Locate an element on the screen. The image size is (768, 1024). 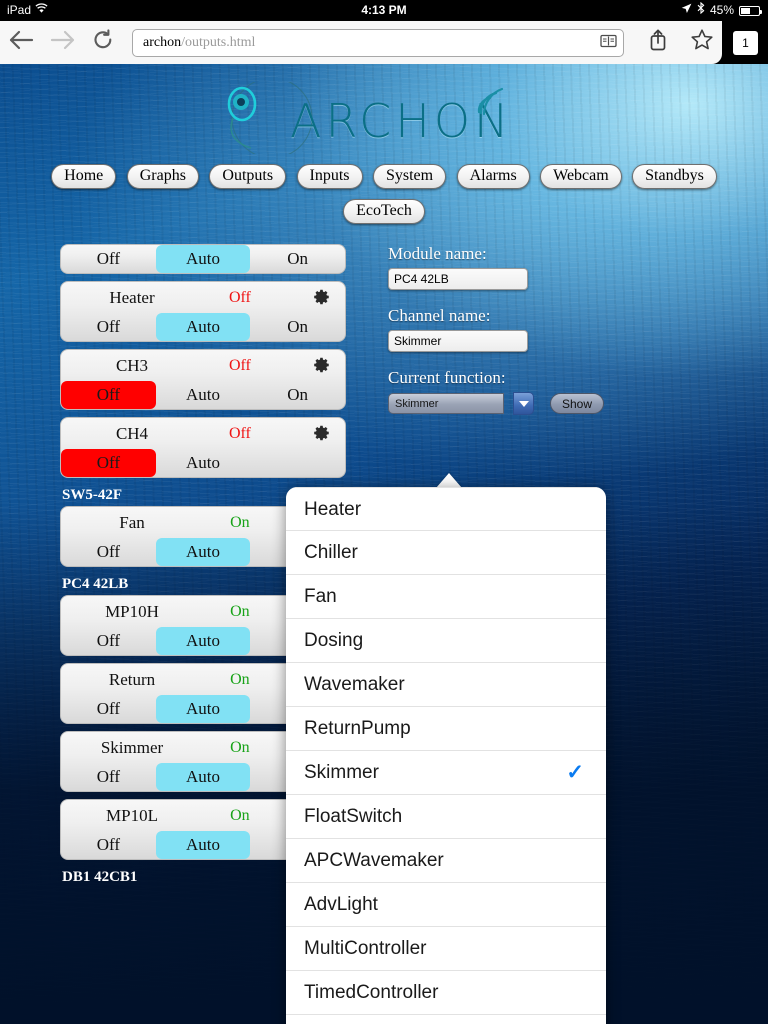
picker-option: TimedController is located at coordinates (446, 993).